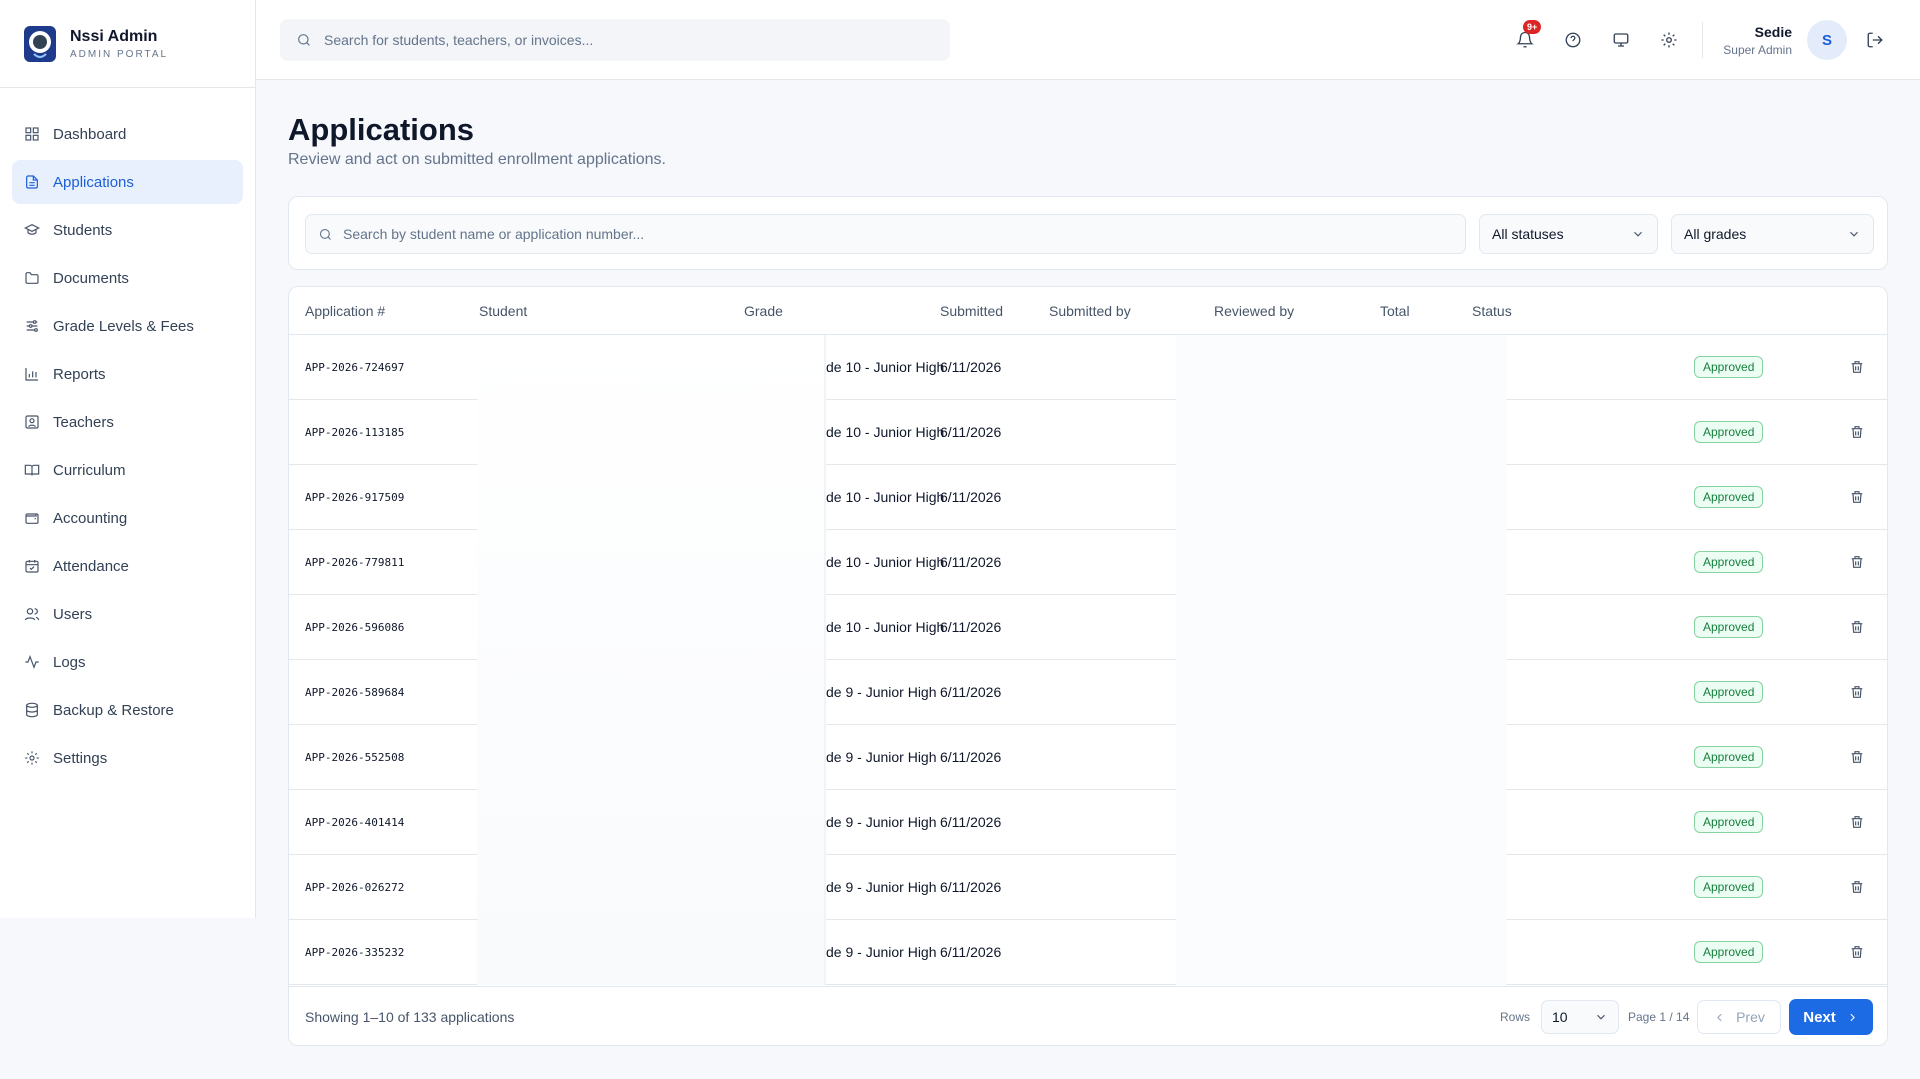 The height and width of the screenshot is (1079, 1920). What do you see at coordinates (354, 497) in the screenshot?
I see `application-number: APP-2026-917509` at bounding box center [354, 497].